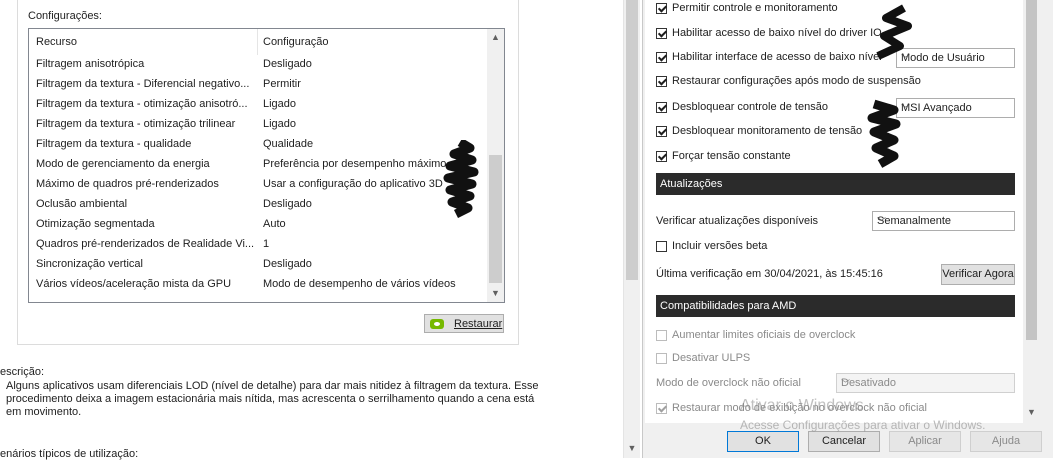 This screenshot has height=460, width=1053. What do you see at coordinates (763, 441) in the screenshot?
I see `ok-button: OK` at bounding box center [763, 441].